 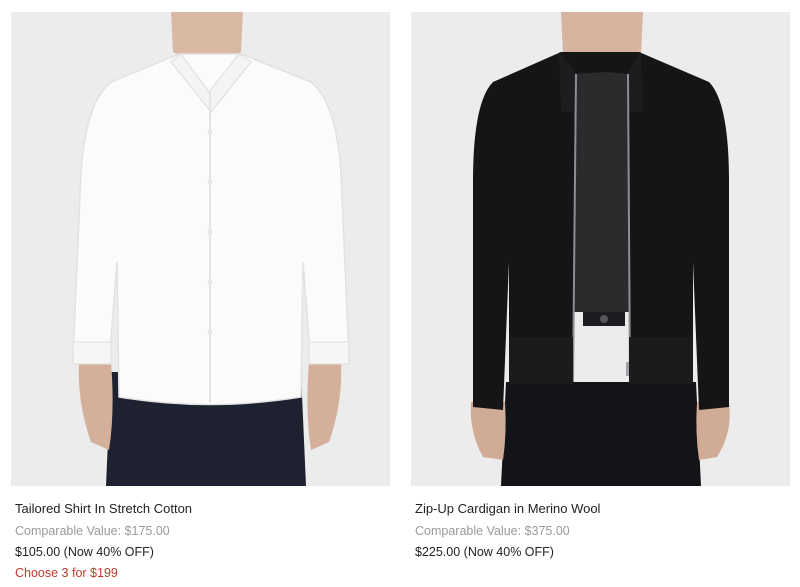 What do you see at coordinates (600, 509) in the screenshot?
I see `product-name: Zip-Up Cardigan in Merino Wool` at bounding box center [600, 509].